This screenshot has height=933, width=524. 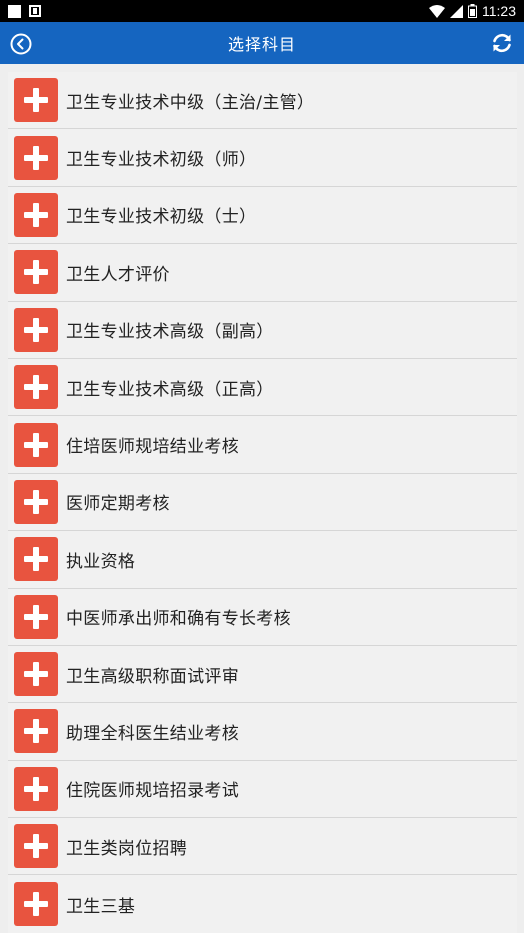 What do you see at coordinates (437, 11) in the screenshot?
I see `wifi-icon` at bounding box center [437, 11].